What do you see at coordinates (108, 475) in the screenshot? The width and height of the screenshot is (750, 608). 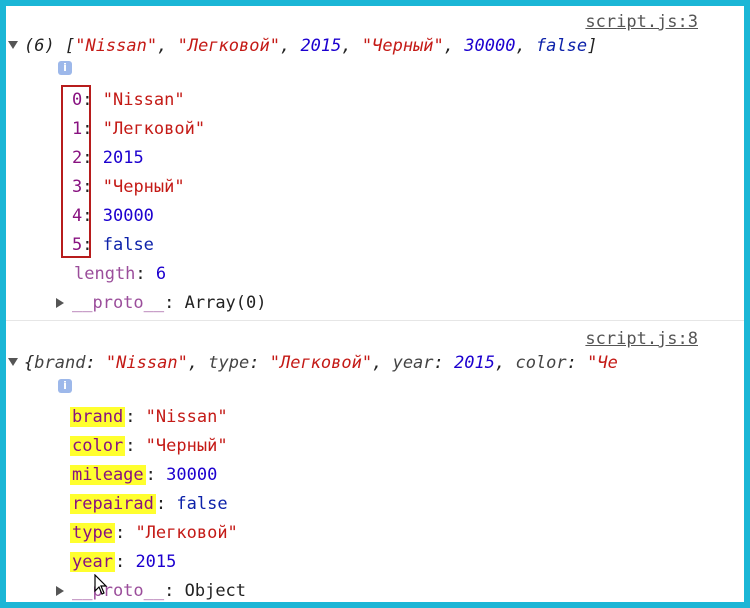 I see `property-key: mileage` at bounding box center [108, 475].